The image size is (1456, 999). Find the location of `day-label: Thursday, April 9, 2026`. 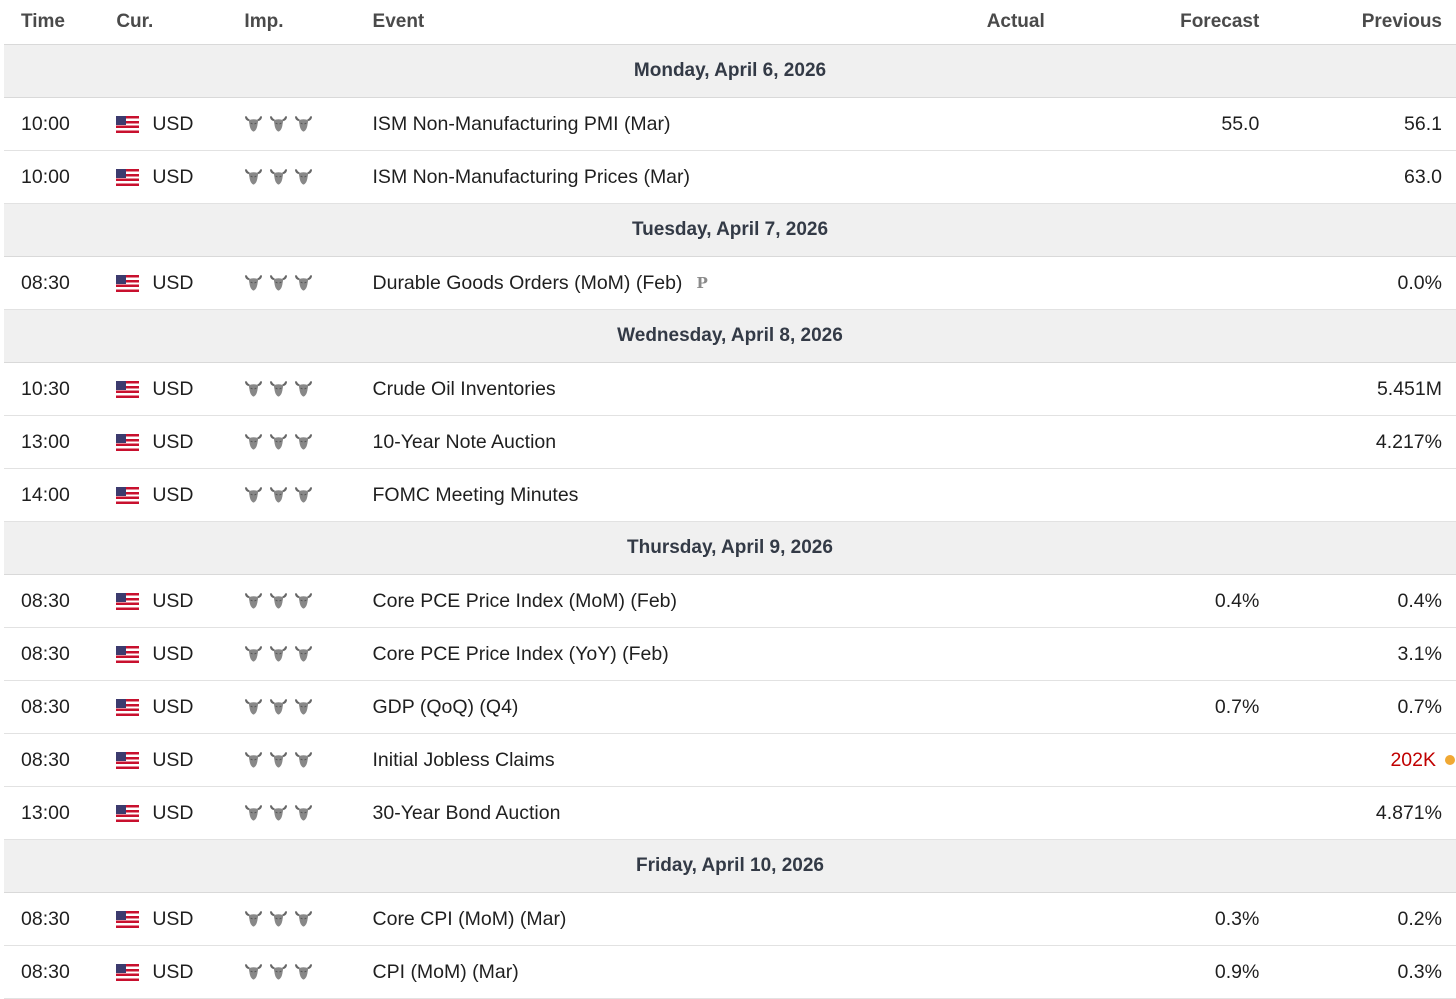

day-label: Thursday, April 9, 2026 is located at coordinates (730, 547).